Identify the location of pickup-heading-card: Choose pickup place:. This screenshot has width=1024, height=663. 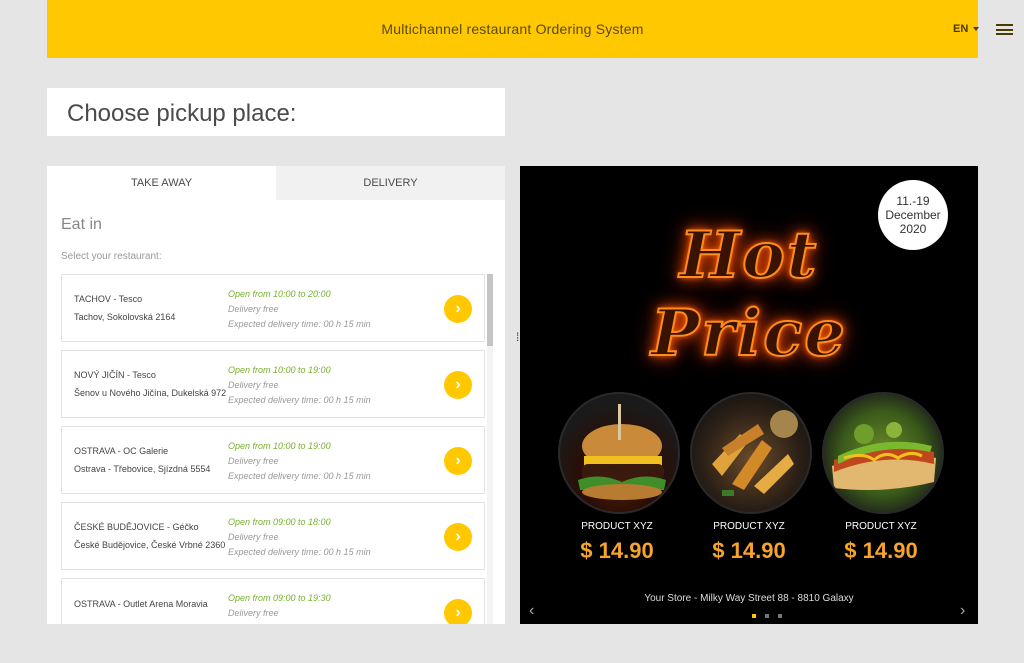
(276, 112).